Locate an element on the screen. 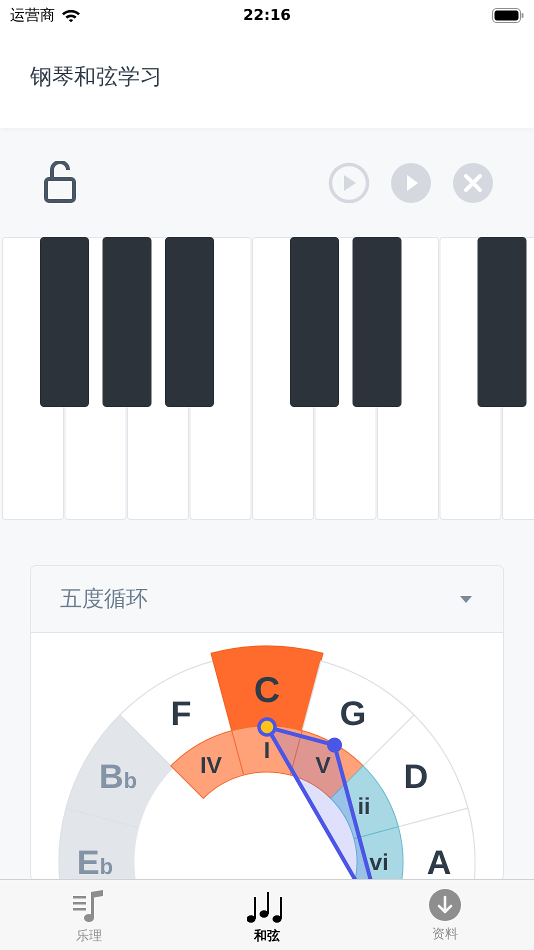 The width and height of the screenshot is (534, 950). key-label: C is located at coordinates (267, 689).